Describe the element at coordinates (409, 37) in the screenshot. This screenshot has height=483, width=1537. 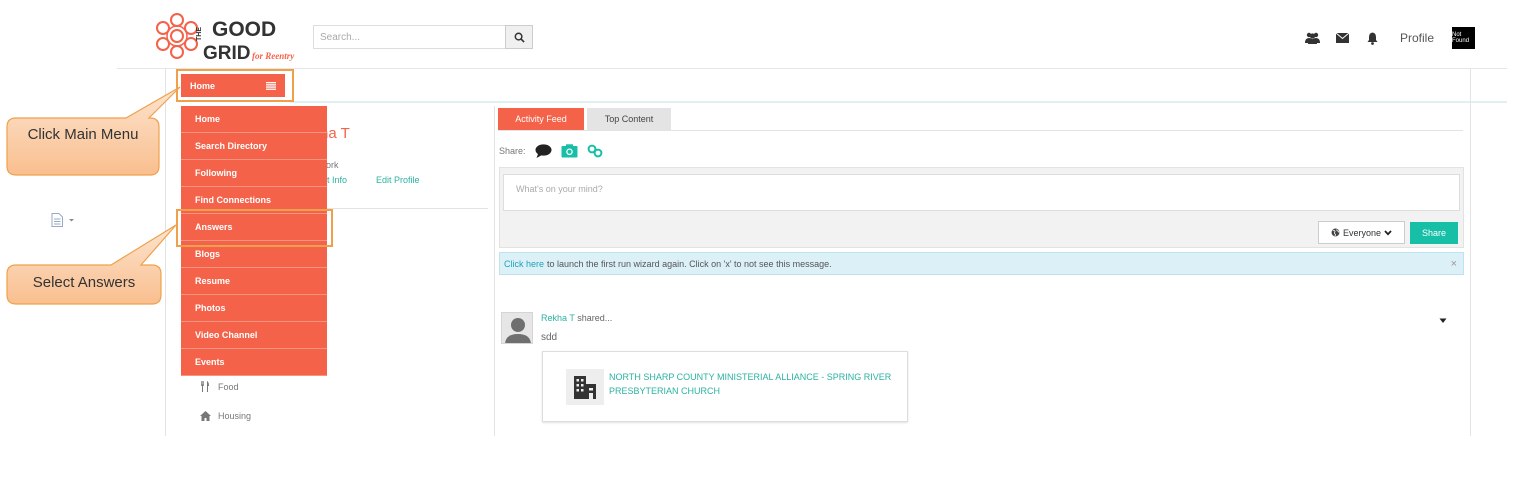
I see `search-input` at that location.